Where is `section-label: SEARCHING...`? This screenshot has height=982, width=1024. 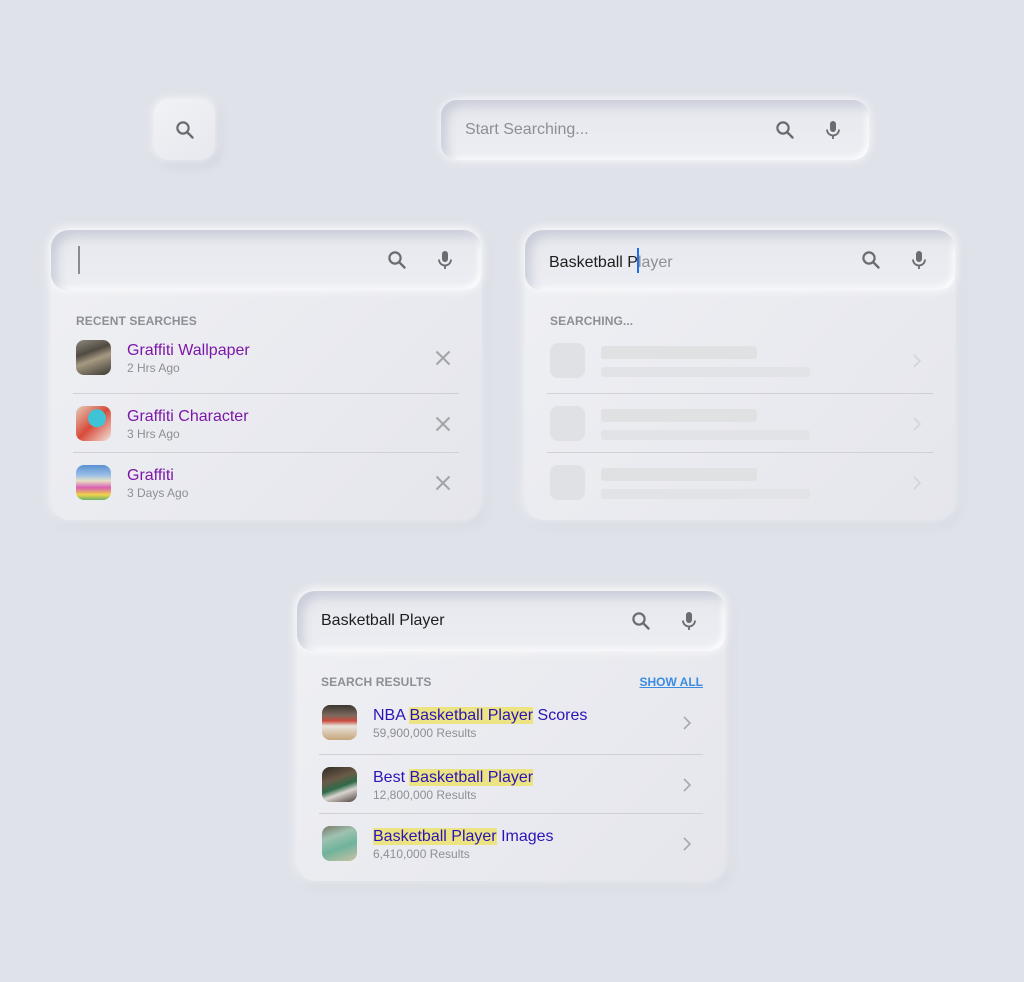 section-label: SEARCHING... is located at coordinates (592, 321).